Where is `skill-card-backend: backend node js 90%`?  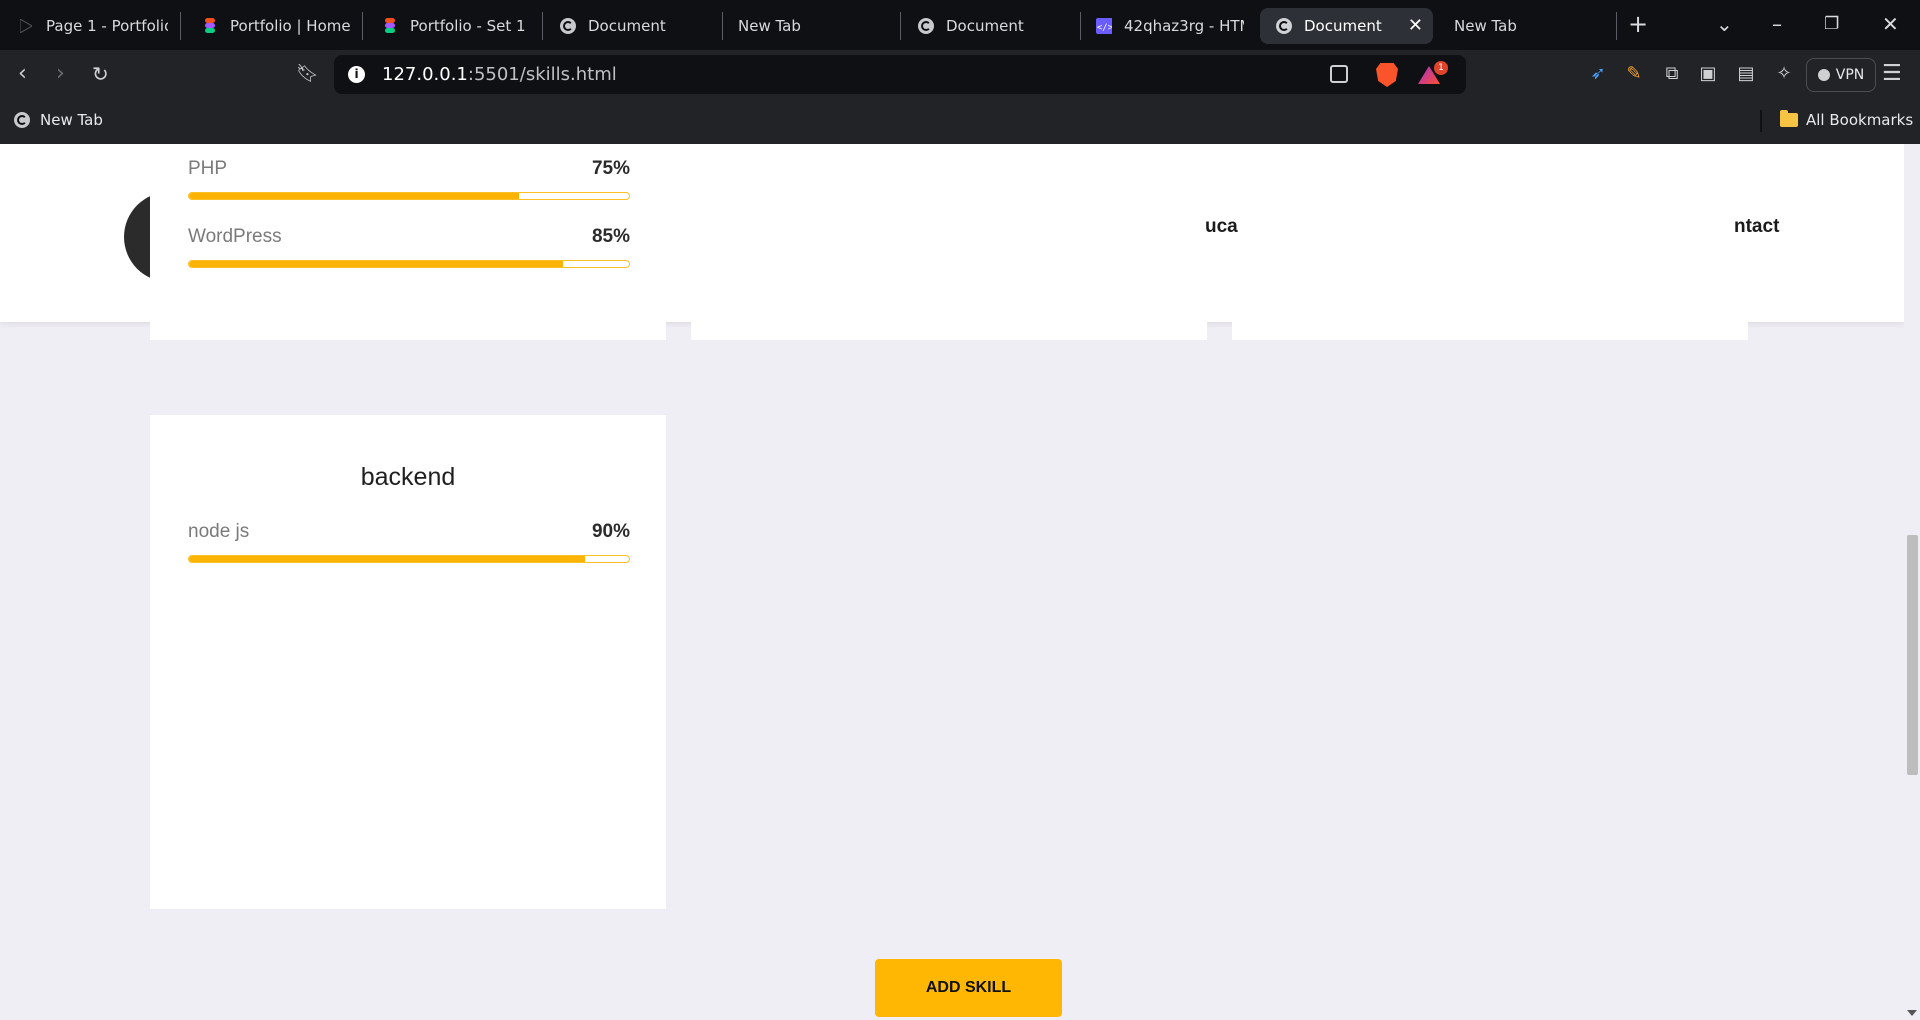
skill-card-backend: backend node js 90% is located at coordinates (408, 662).